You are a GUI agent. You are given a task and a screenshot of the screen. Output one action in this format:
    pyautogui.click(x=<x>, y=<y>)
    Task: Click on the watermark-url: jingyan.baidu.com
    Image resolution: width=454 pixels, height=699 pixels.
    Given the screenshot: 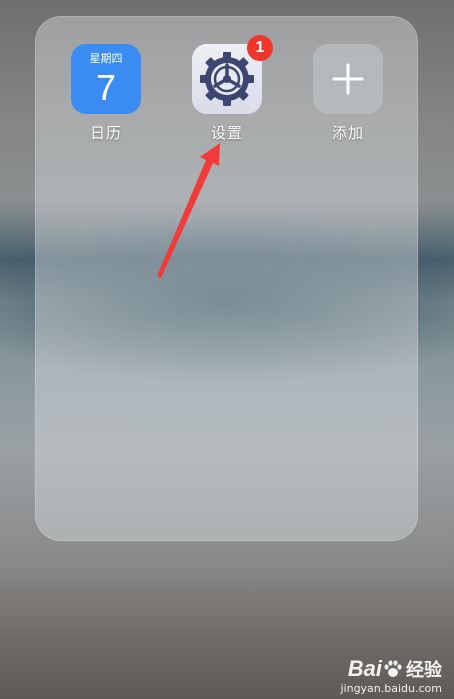 What is the action you would take?
    pyautogui.click(x=391, y=688)
    